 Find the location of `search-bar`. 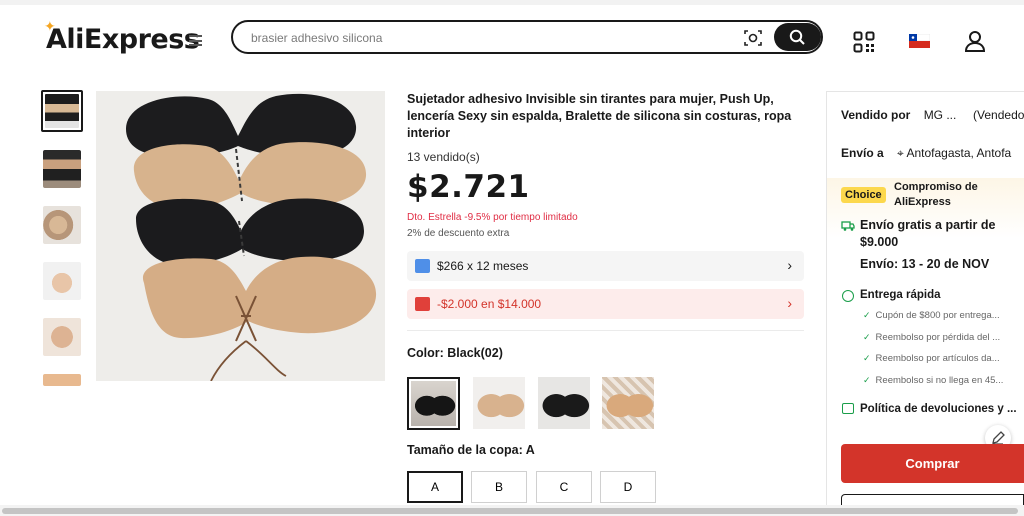

search-bar is located at coordinates (527, 37).